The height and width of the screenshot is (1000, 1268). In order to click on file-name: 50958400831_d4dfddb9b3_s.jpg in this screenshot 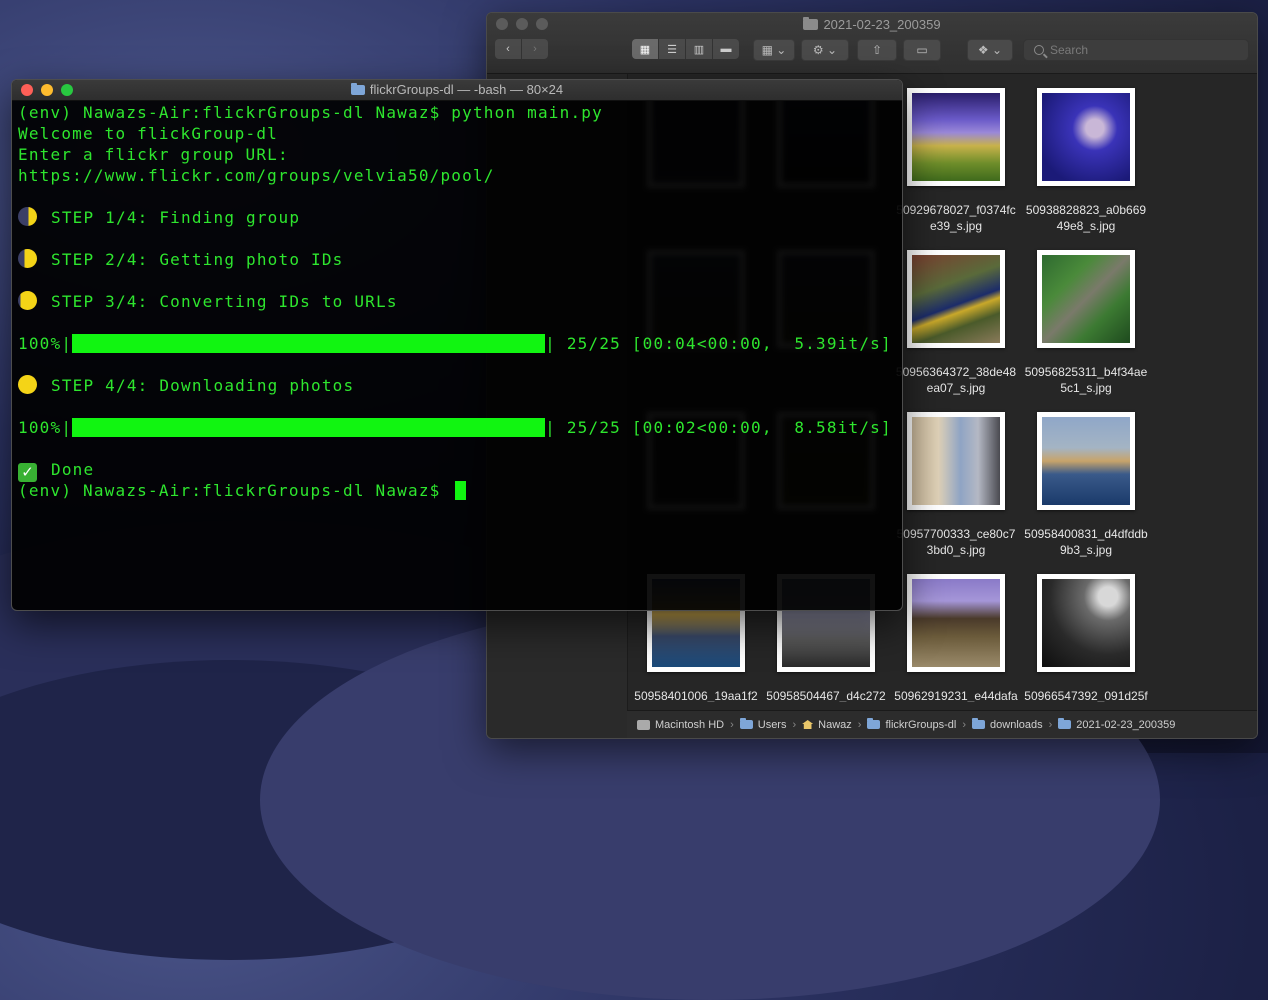, I will do `click(1086, 542)`.